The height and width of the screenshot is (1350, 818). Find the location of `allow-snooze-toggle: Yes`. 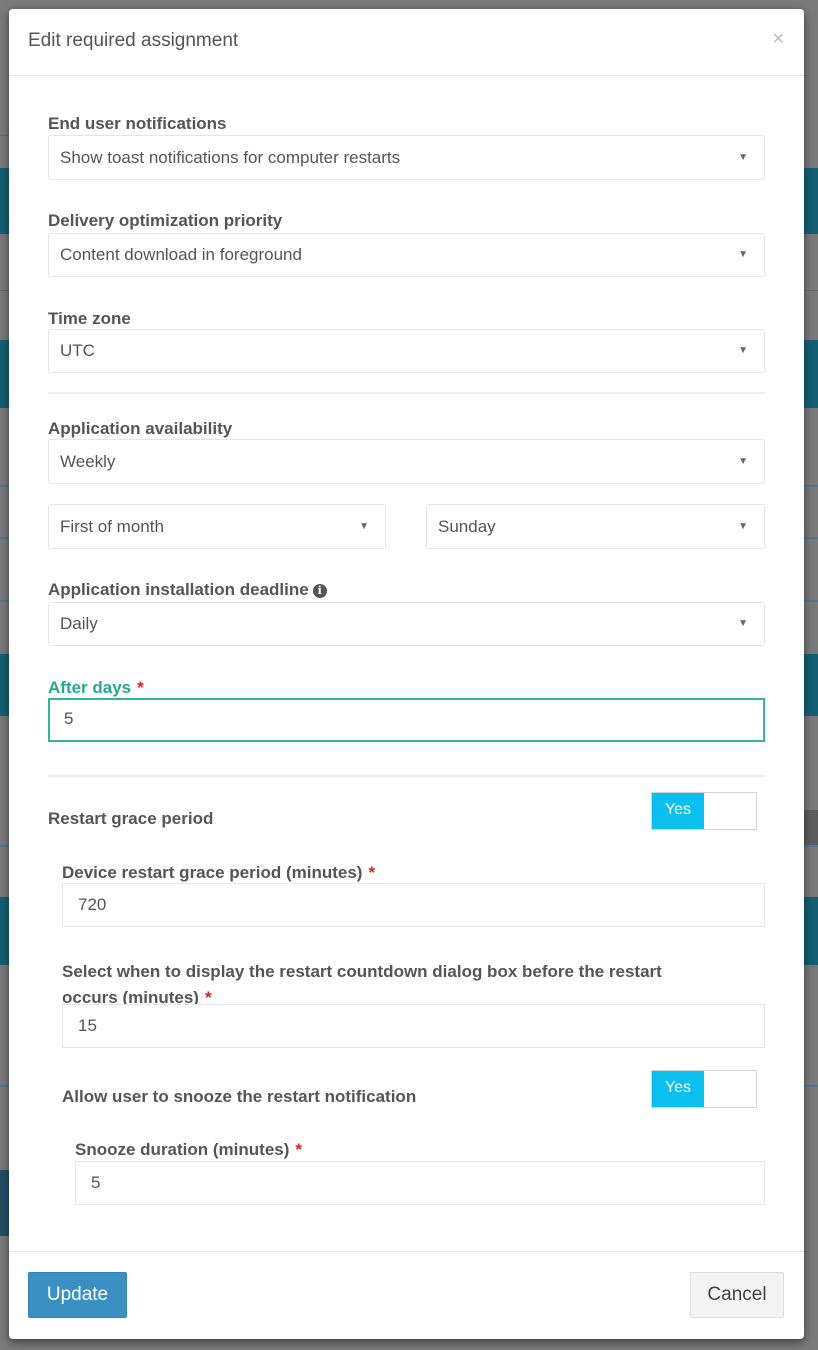

allow-snooze-toggle: Yes is located at coordinates (704, 1089).